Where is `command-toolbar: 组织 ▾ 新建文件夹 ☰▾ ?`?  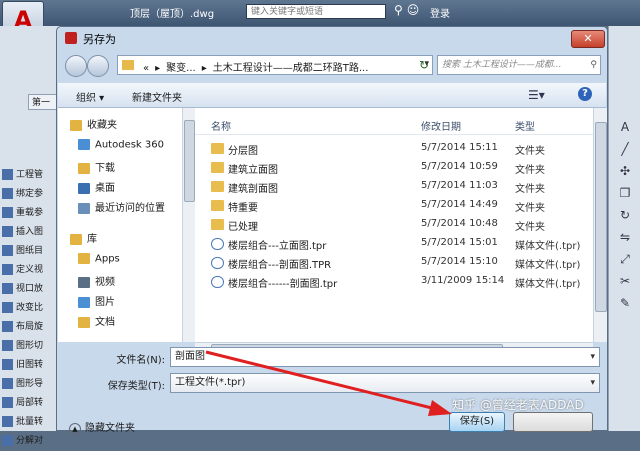 command-toolbar: 组织 ▾ 新建文件夹 ☰▾ ? is located at coordinates (332, 95).